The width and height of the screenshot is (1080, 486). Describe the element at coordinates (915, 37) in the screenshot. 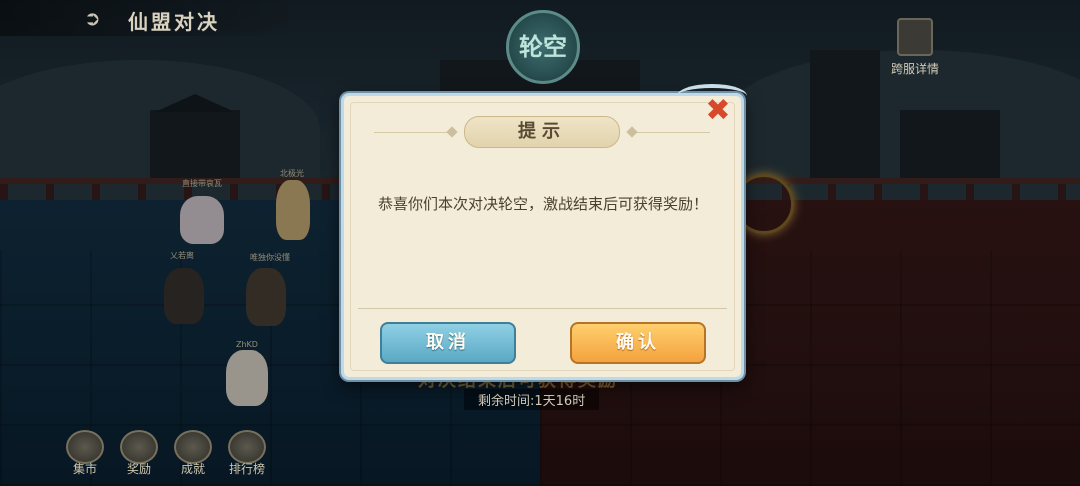

I see `scroll-icon` at that location.